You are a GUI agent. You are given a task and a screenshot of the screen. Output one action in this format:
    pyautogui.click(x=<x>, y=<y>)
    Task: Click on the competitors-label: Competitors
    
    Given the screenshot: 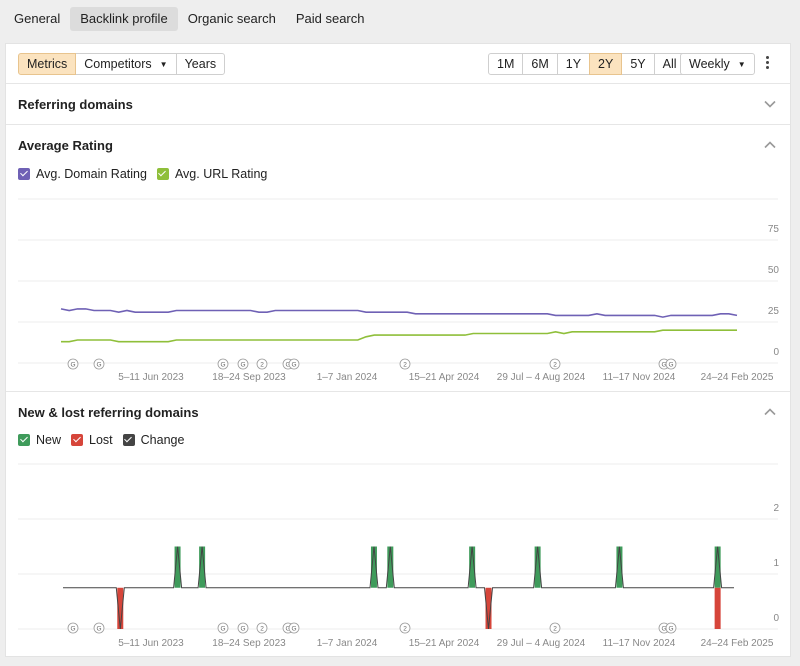 What is the action you would take?
    pyautogui.click(x=118, y=64)
    